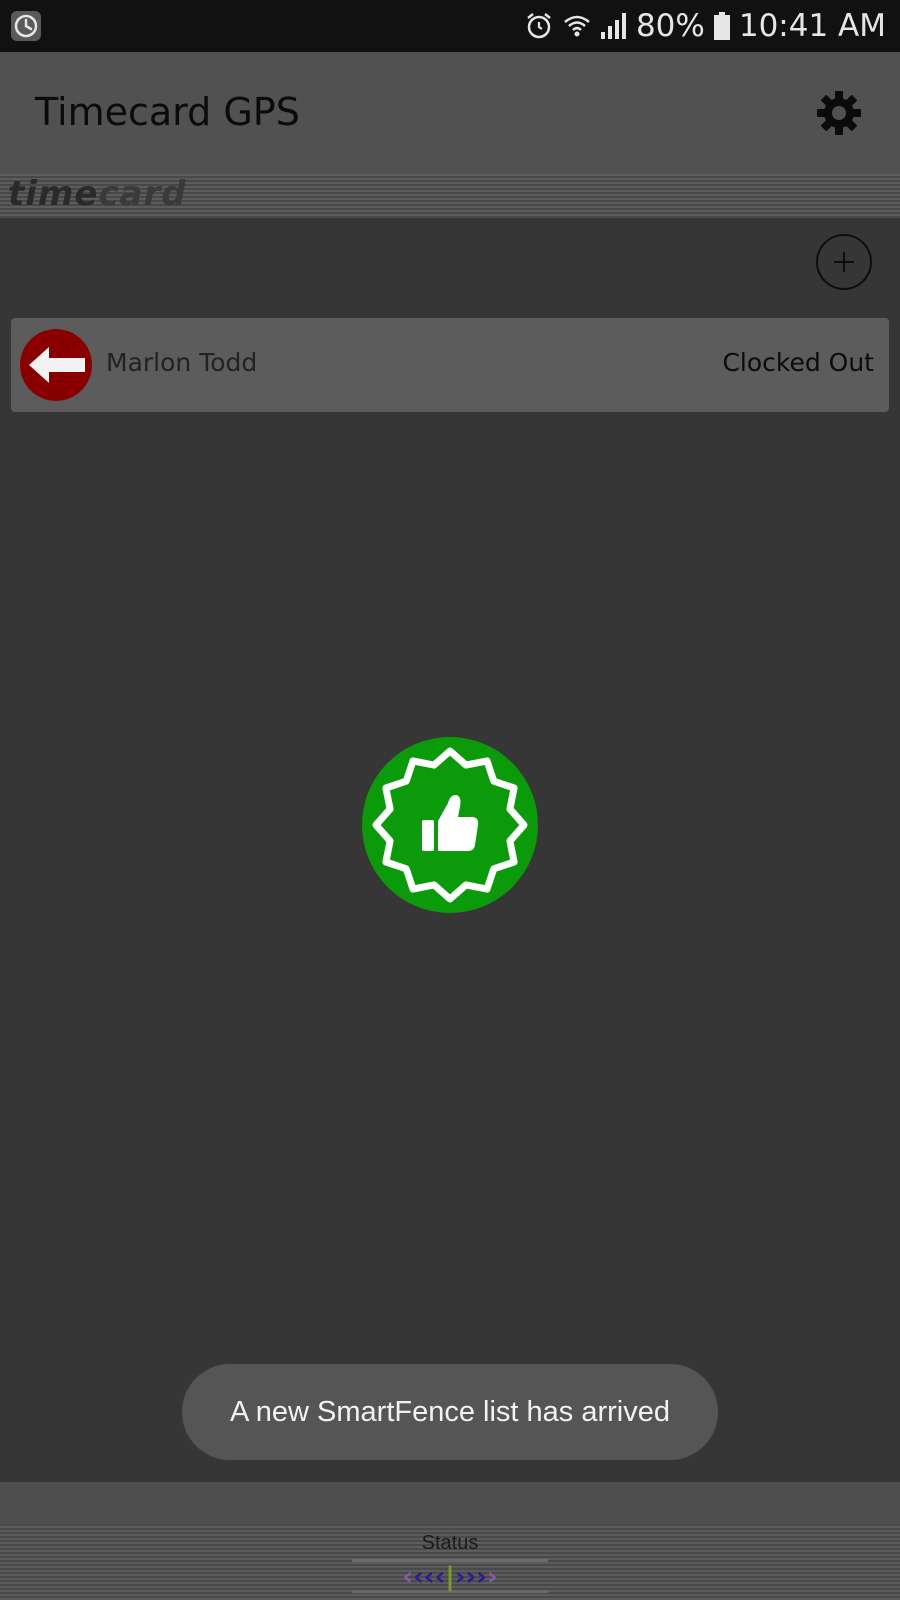 This screenshot has height=1600, width=900. Describe the element at coordinates (450, 365) in the screenshot. I see `employee-list-item: Marlon Todd Clocked Out` at that location.